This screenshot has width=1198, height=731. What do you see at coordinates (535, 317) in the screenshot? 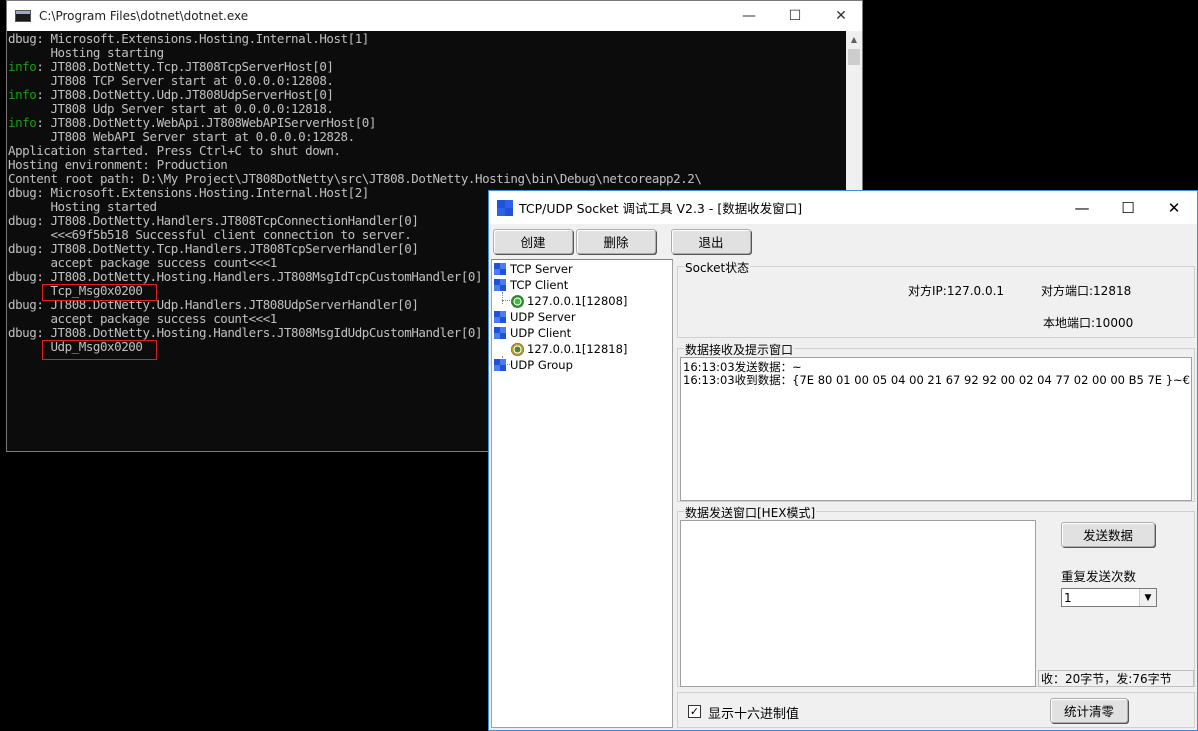
I see `tree-item-udp-server: UDP Server` at bounding box center [535, 317].